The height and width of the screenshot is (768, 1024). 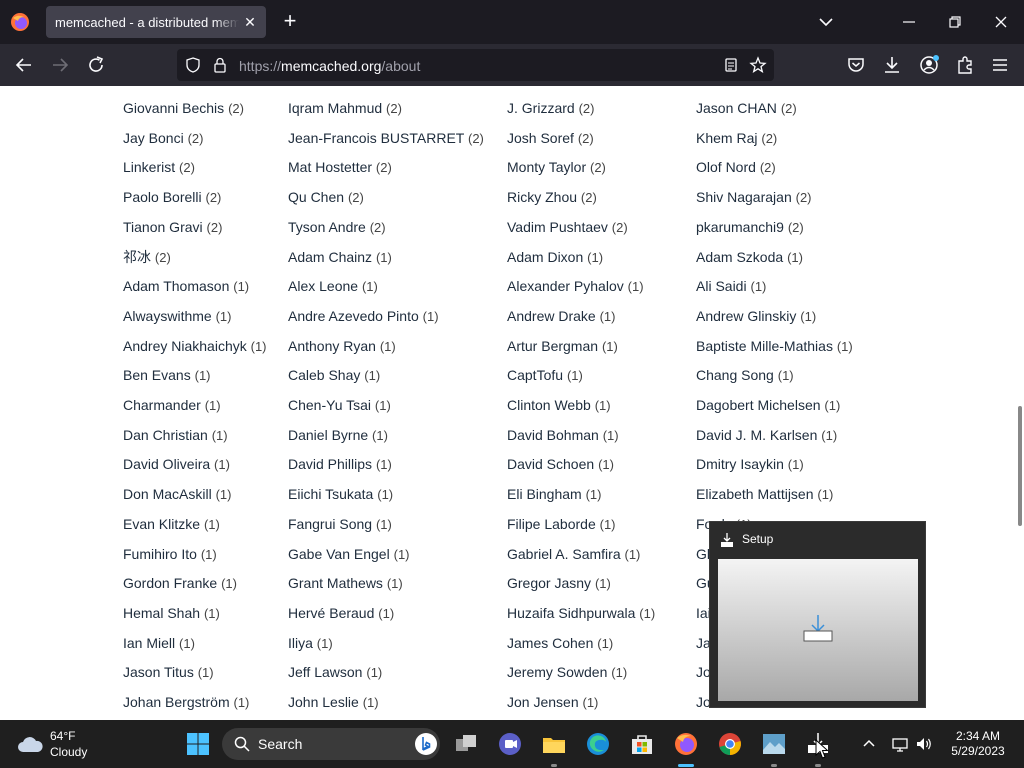 I want to click on contributor-name: CaptTofu, so click(x=535, y=375).